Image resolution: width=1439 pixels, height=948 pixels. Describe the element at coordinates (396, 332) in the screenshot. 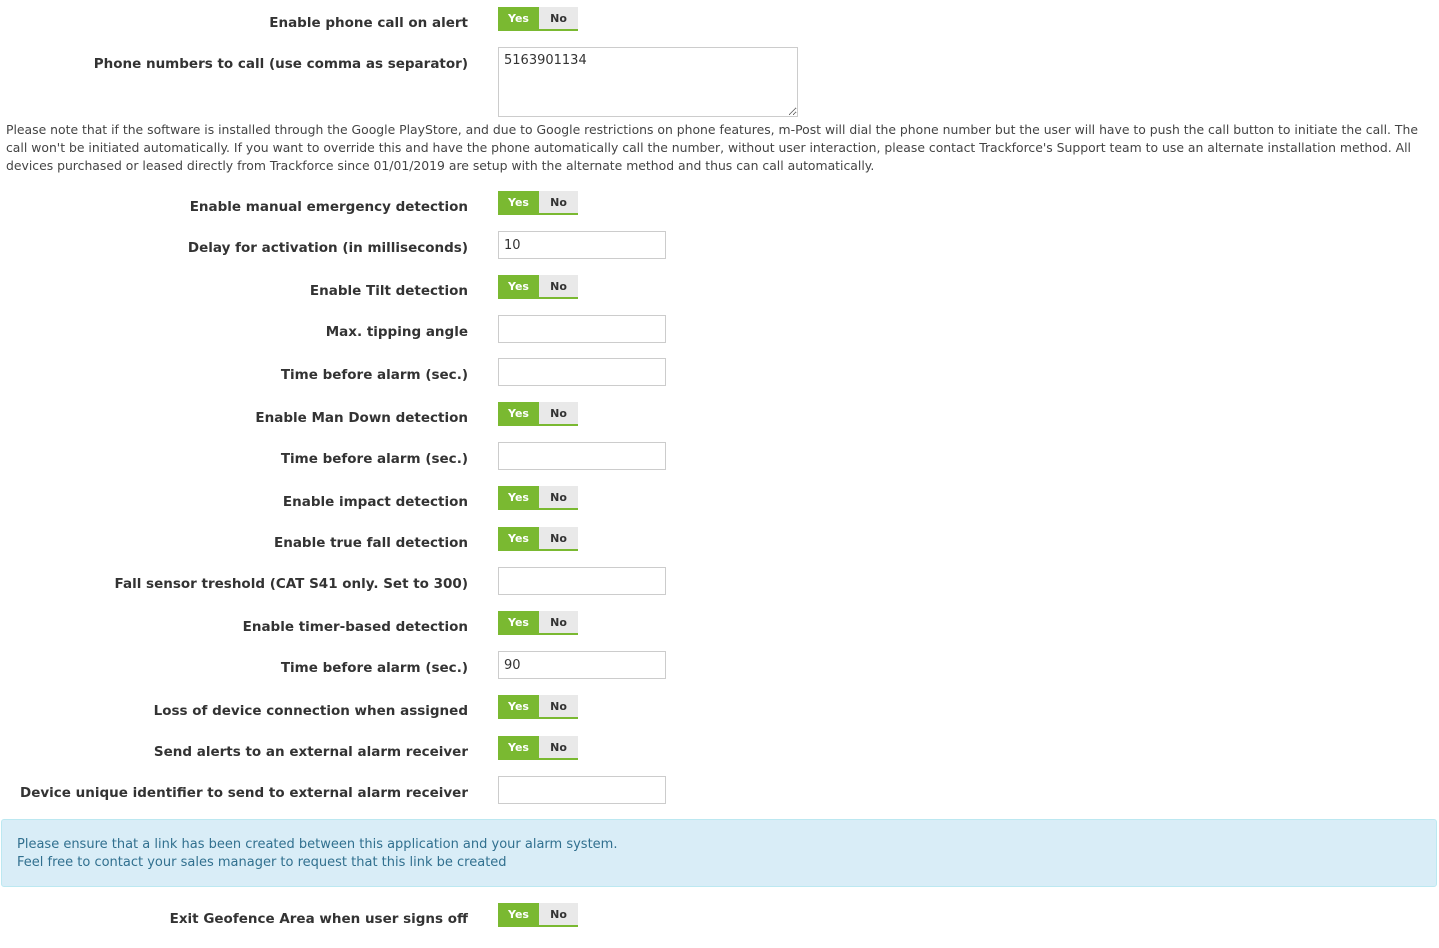

I see `tipping-angle-label: Max. tipping angle` at that location.